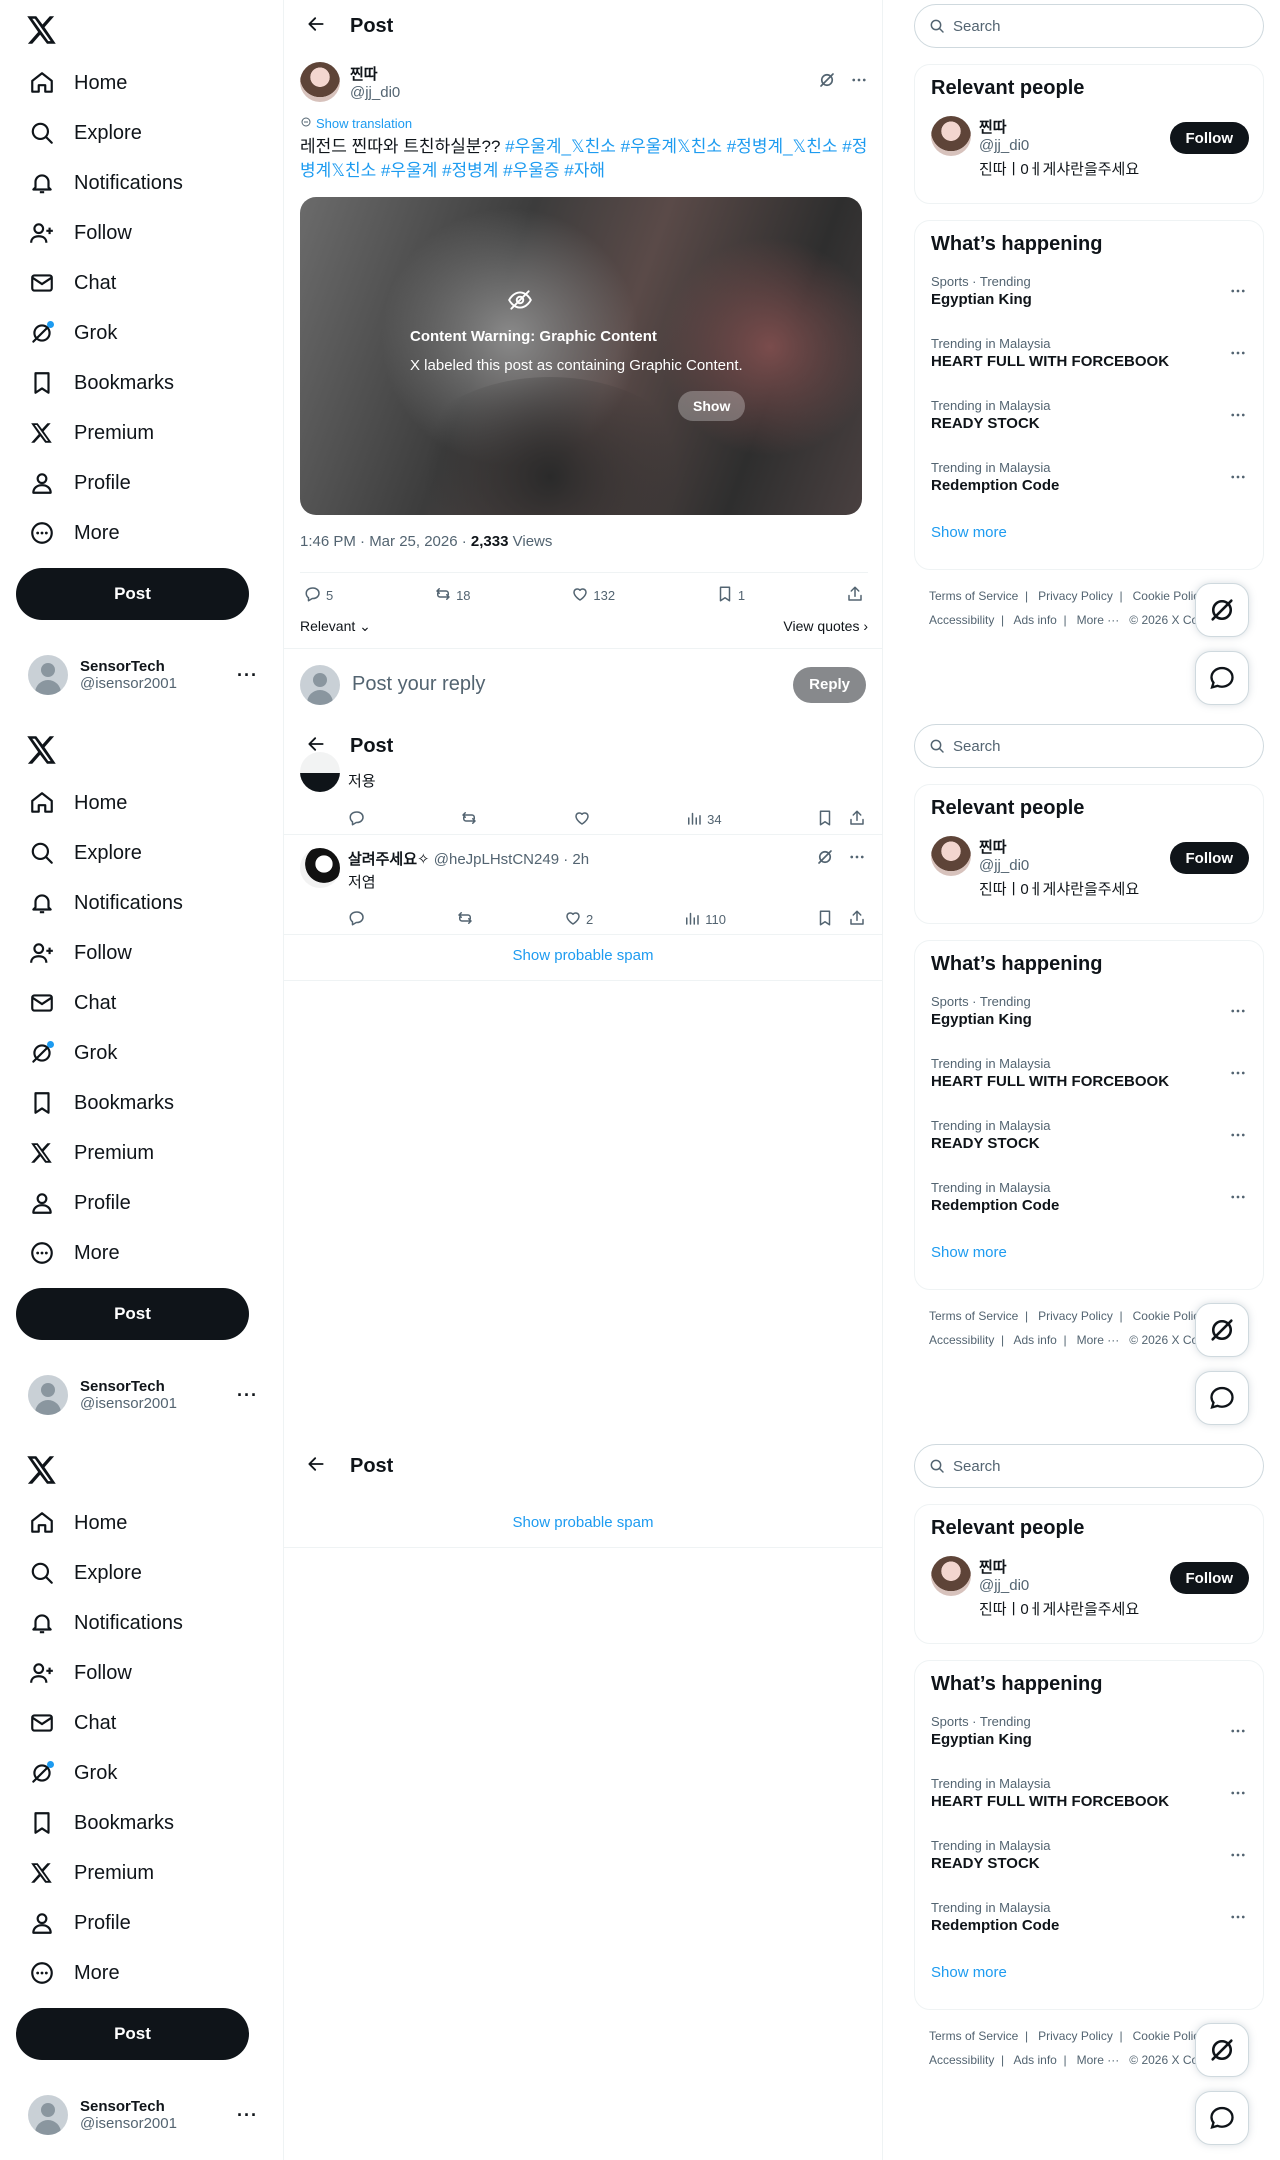 This screenshot has width=1280, height=2160. What do you see at coordinates (583, 1523) in the screenshot?
I see `show-probable-spam: Show probable spam` at bounding box center [583, 1523].